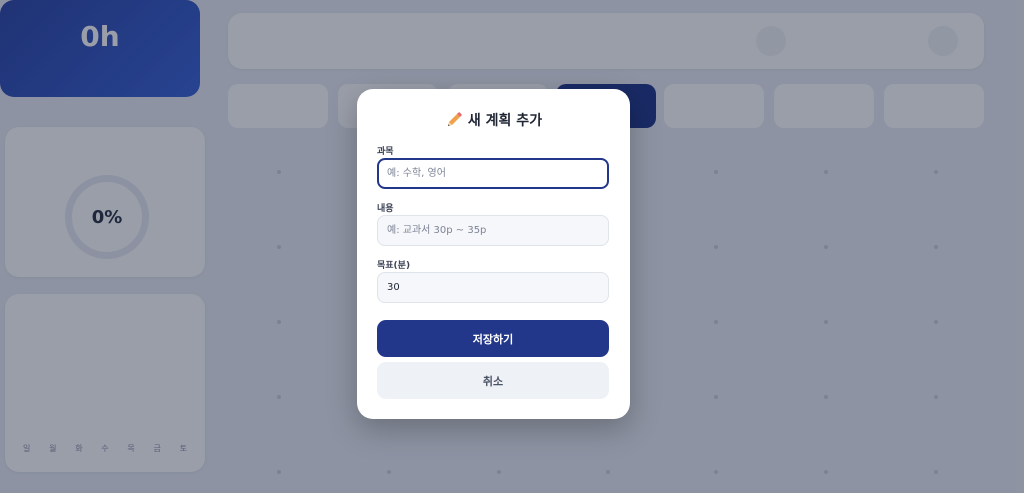 This screenshot has height=493, width=1024. Describe the element at coordinates (394, 266) in the screenshot. I see `goal-minutes-label: 목표(분)` at that location.